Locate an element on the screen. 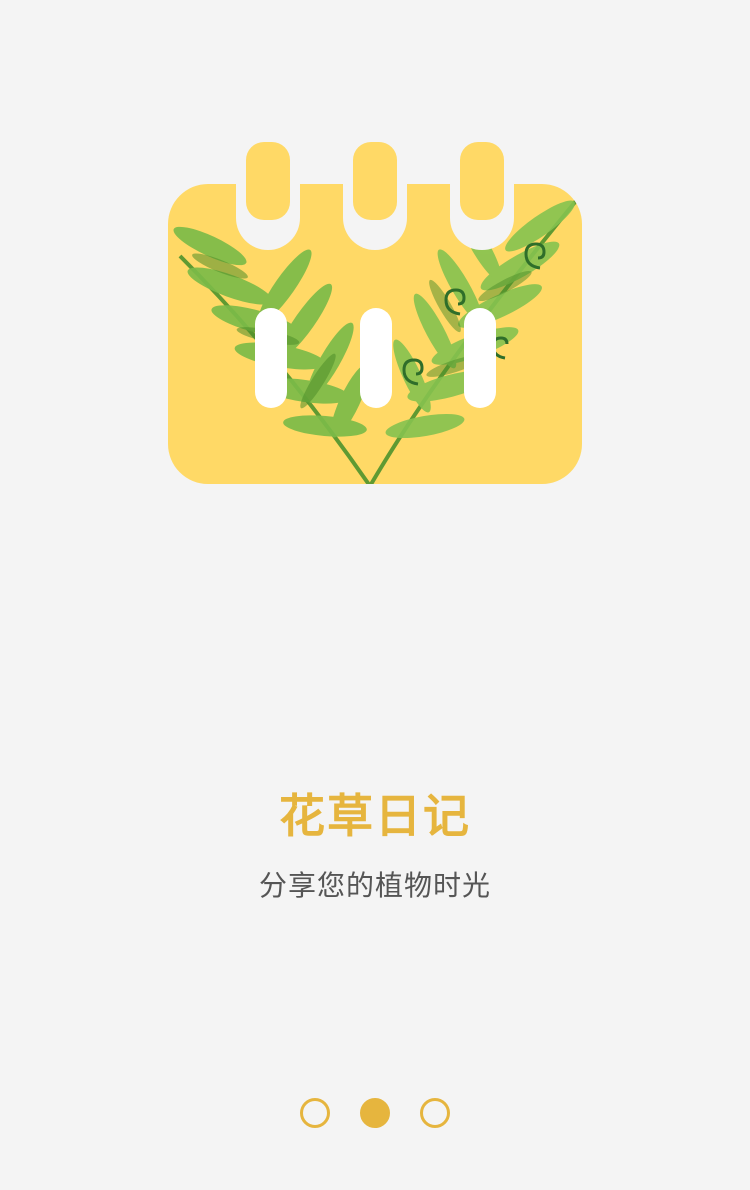  app-title: 花草日记 is located at coordinates (375, 816).